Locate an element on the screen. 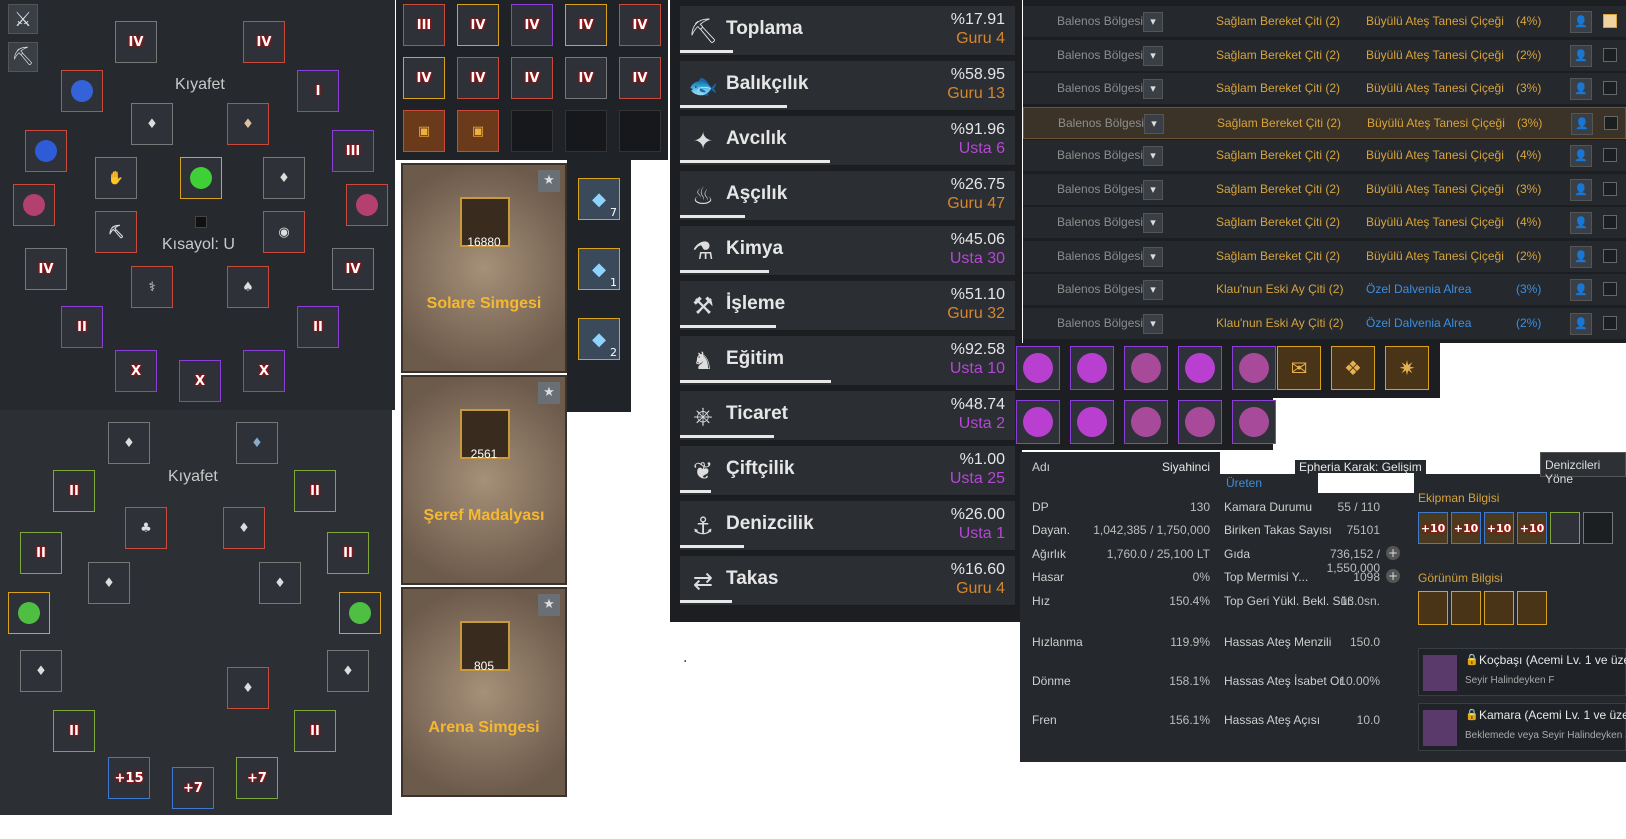 The image size is (1626, 839). skill-row: ⎈ Ticaret %48.74 Usta 2 is located at coordinates (847, 416).